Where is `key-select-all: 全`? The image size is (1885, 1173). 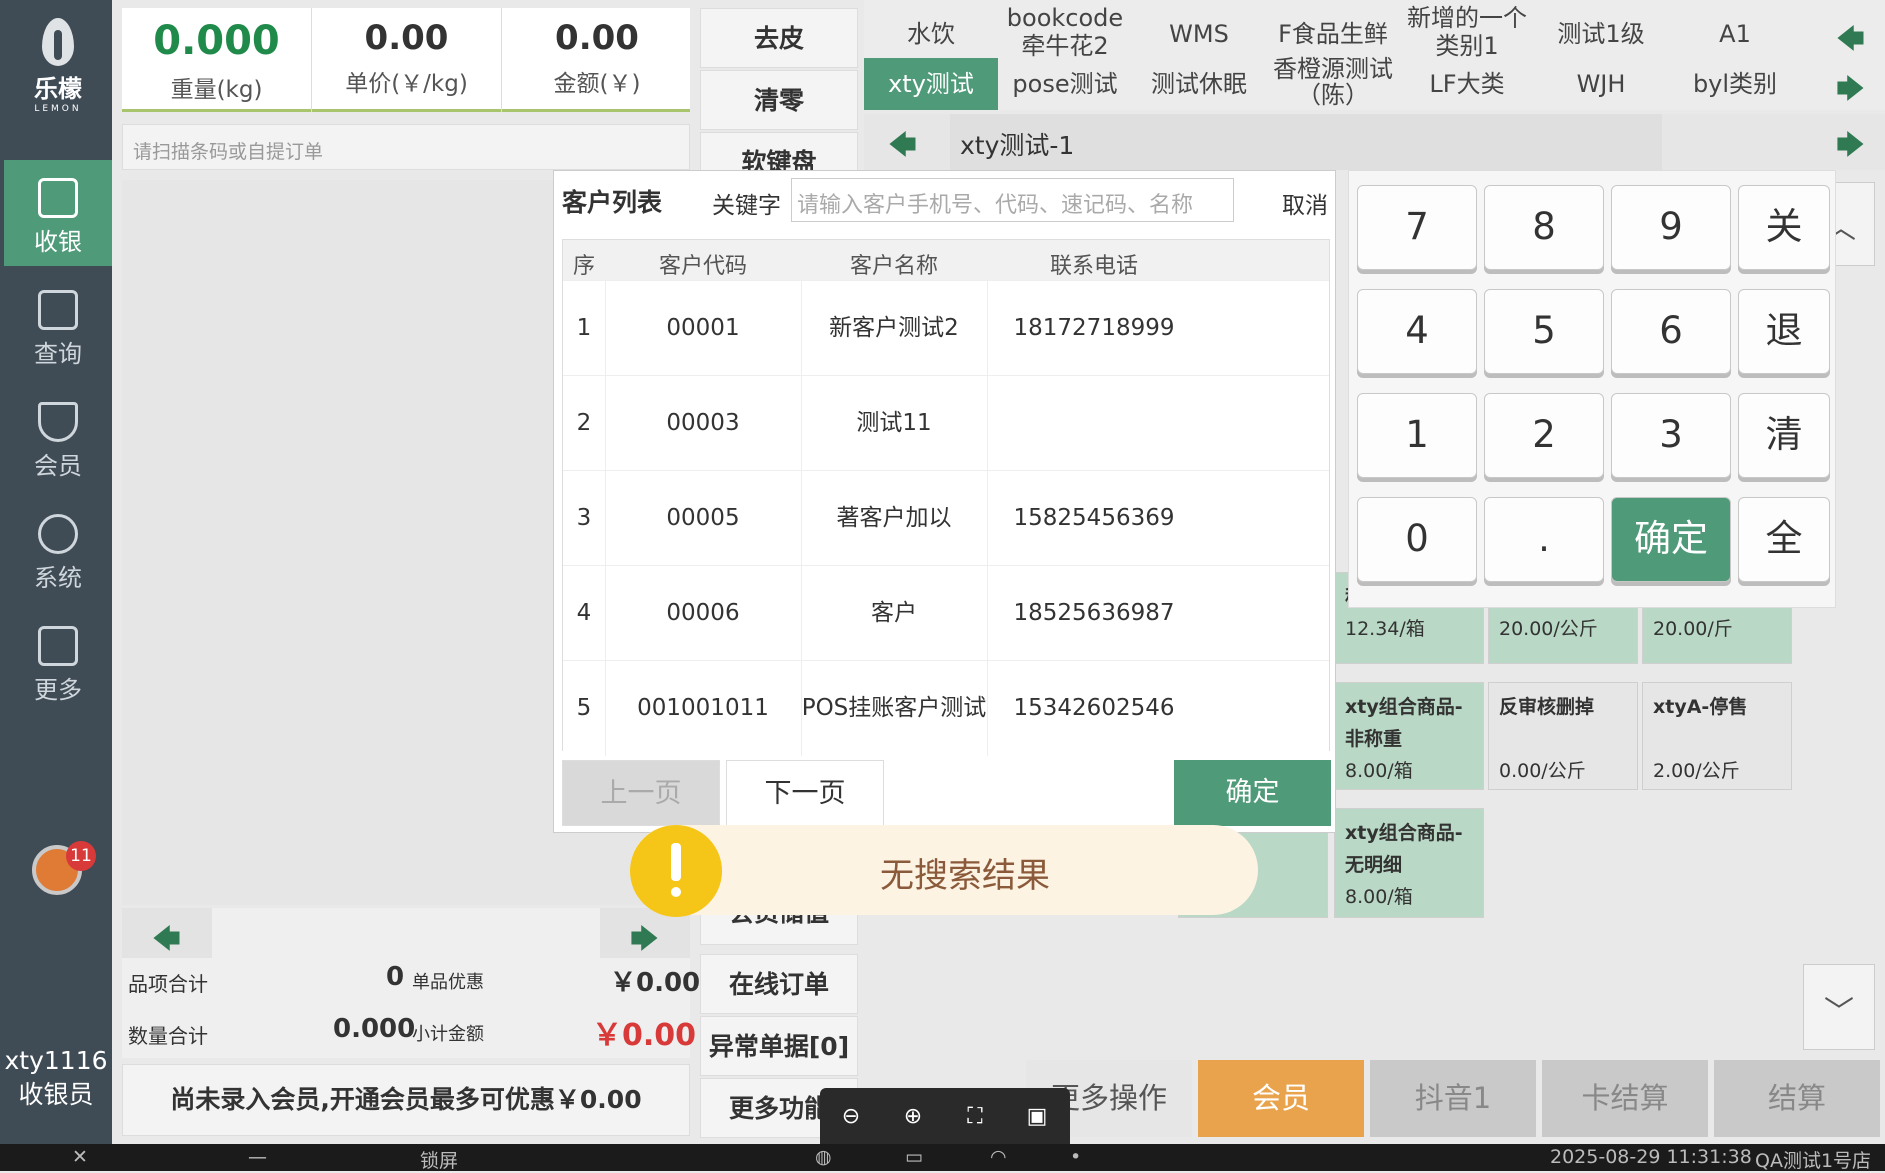
key-select-all: 全 is located at coordinates (1784, 539).